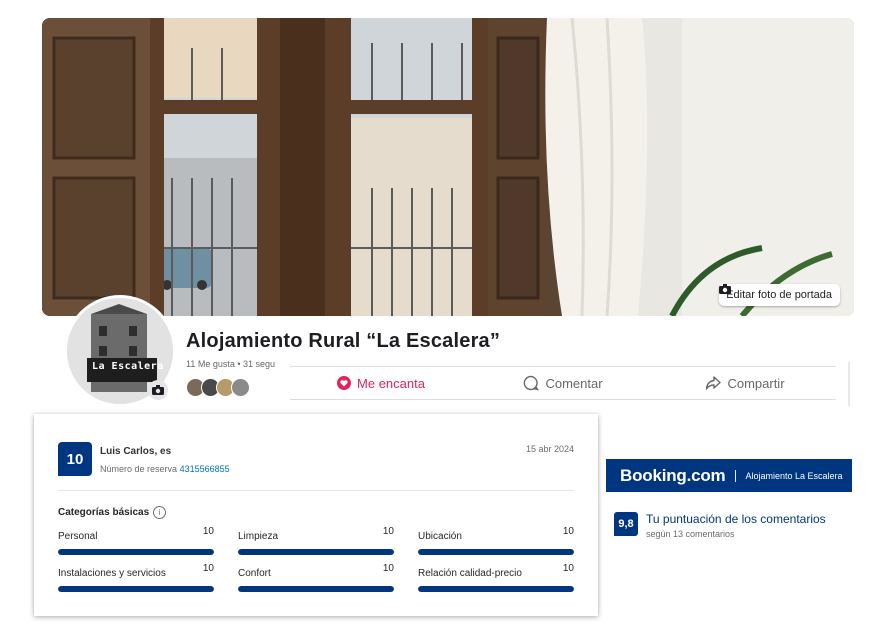 The width and height of the screenshot is (875, 638). I want to click on category-label: Personal, so click(78, 536).